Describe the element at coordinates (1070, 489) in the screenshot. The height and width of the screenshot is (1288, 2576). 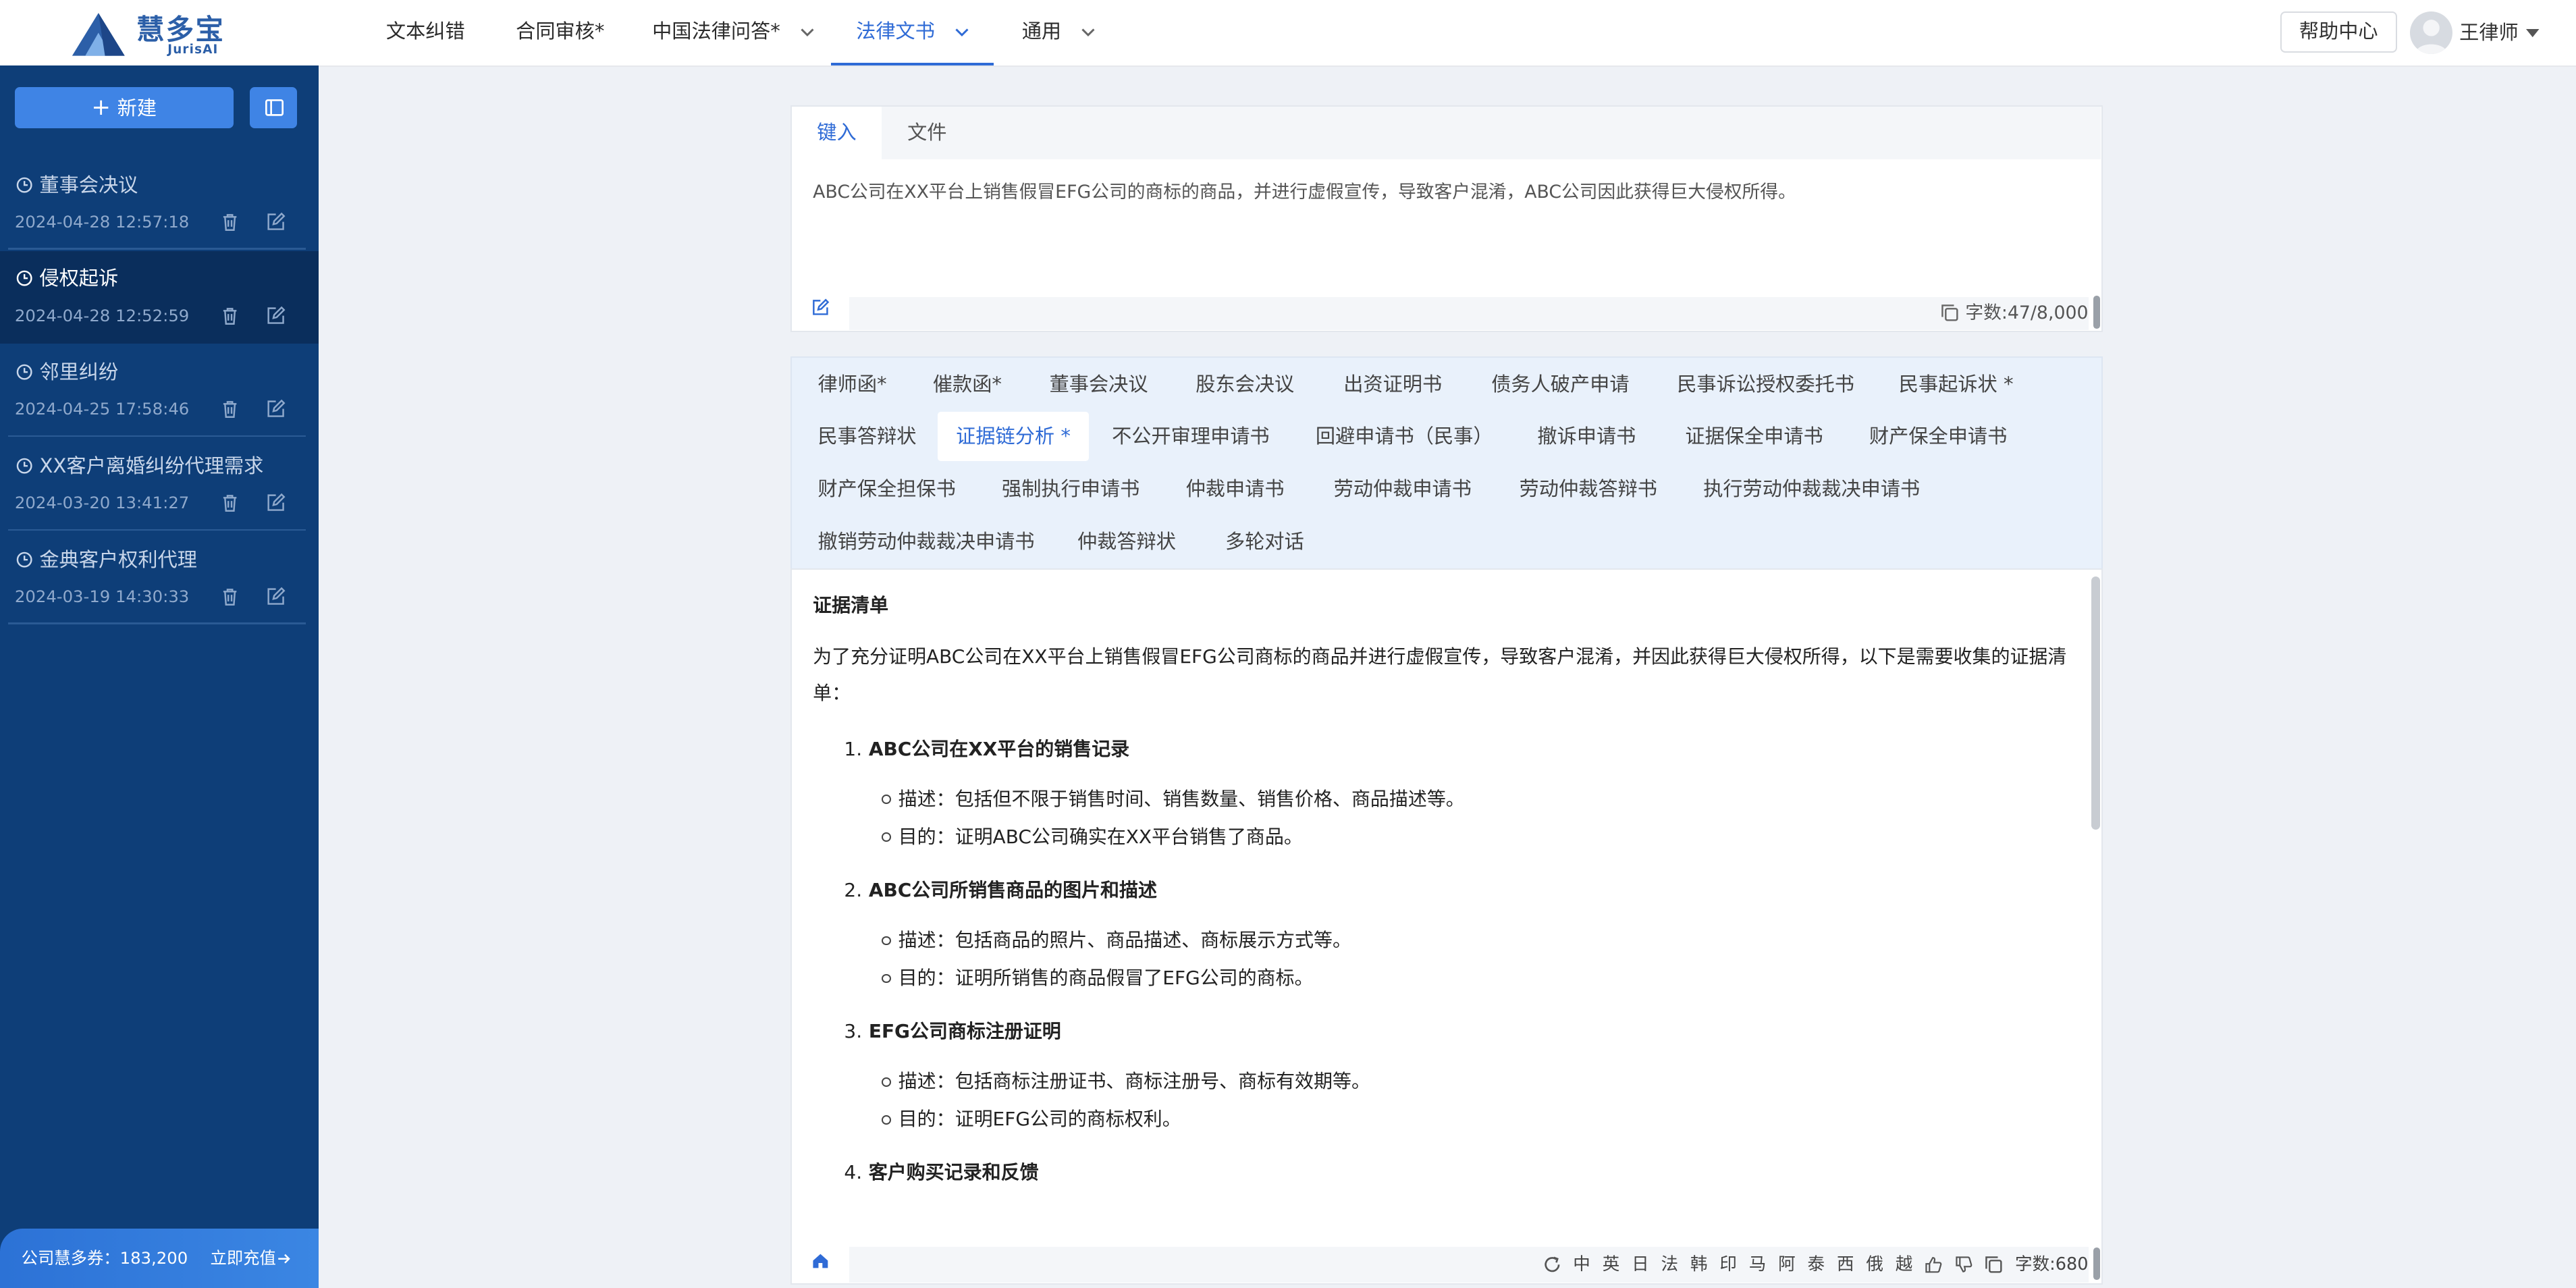
I see `template-enforcement-application: 强制执行申请书` at that location.